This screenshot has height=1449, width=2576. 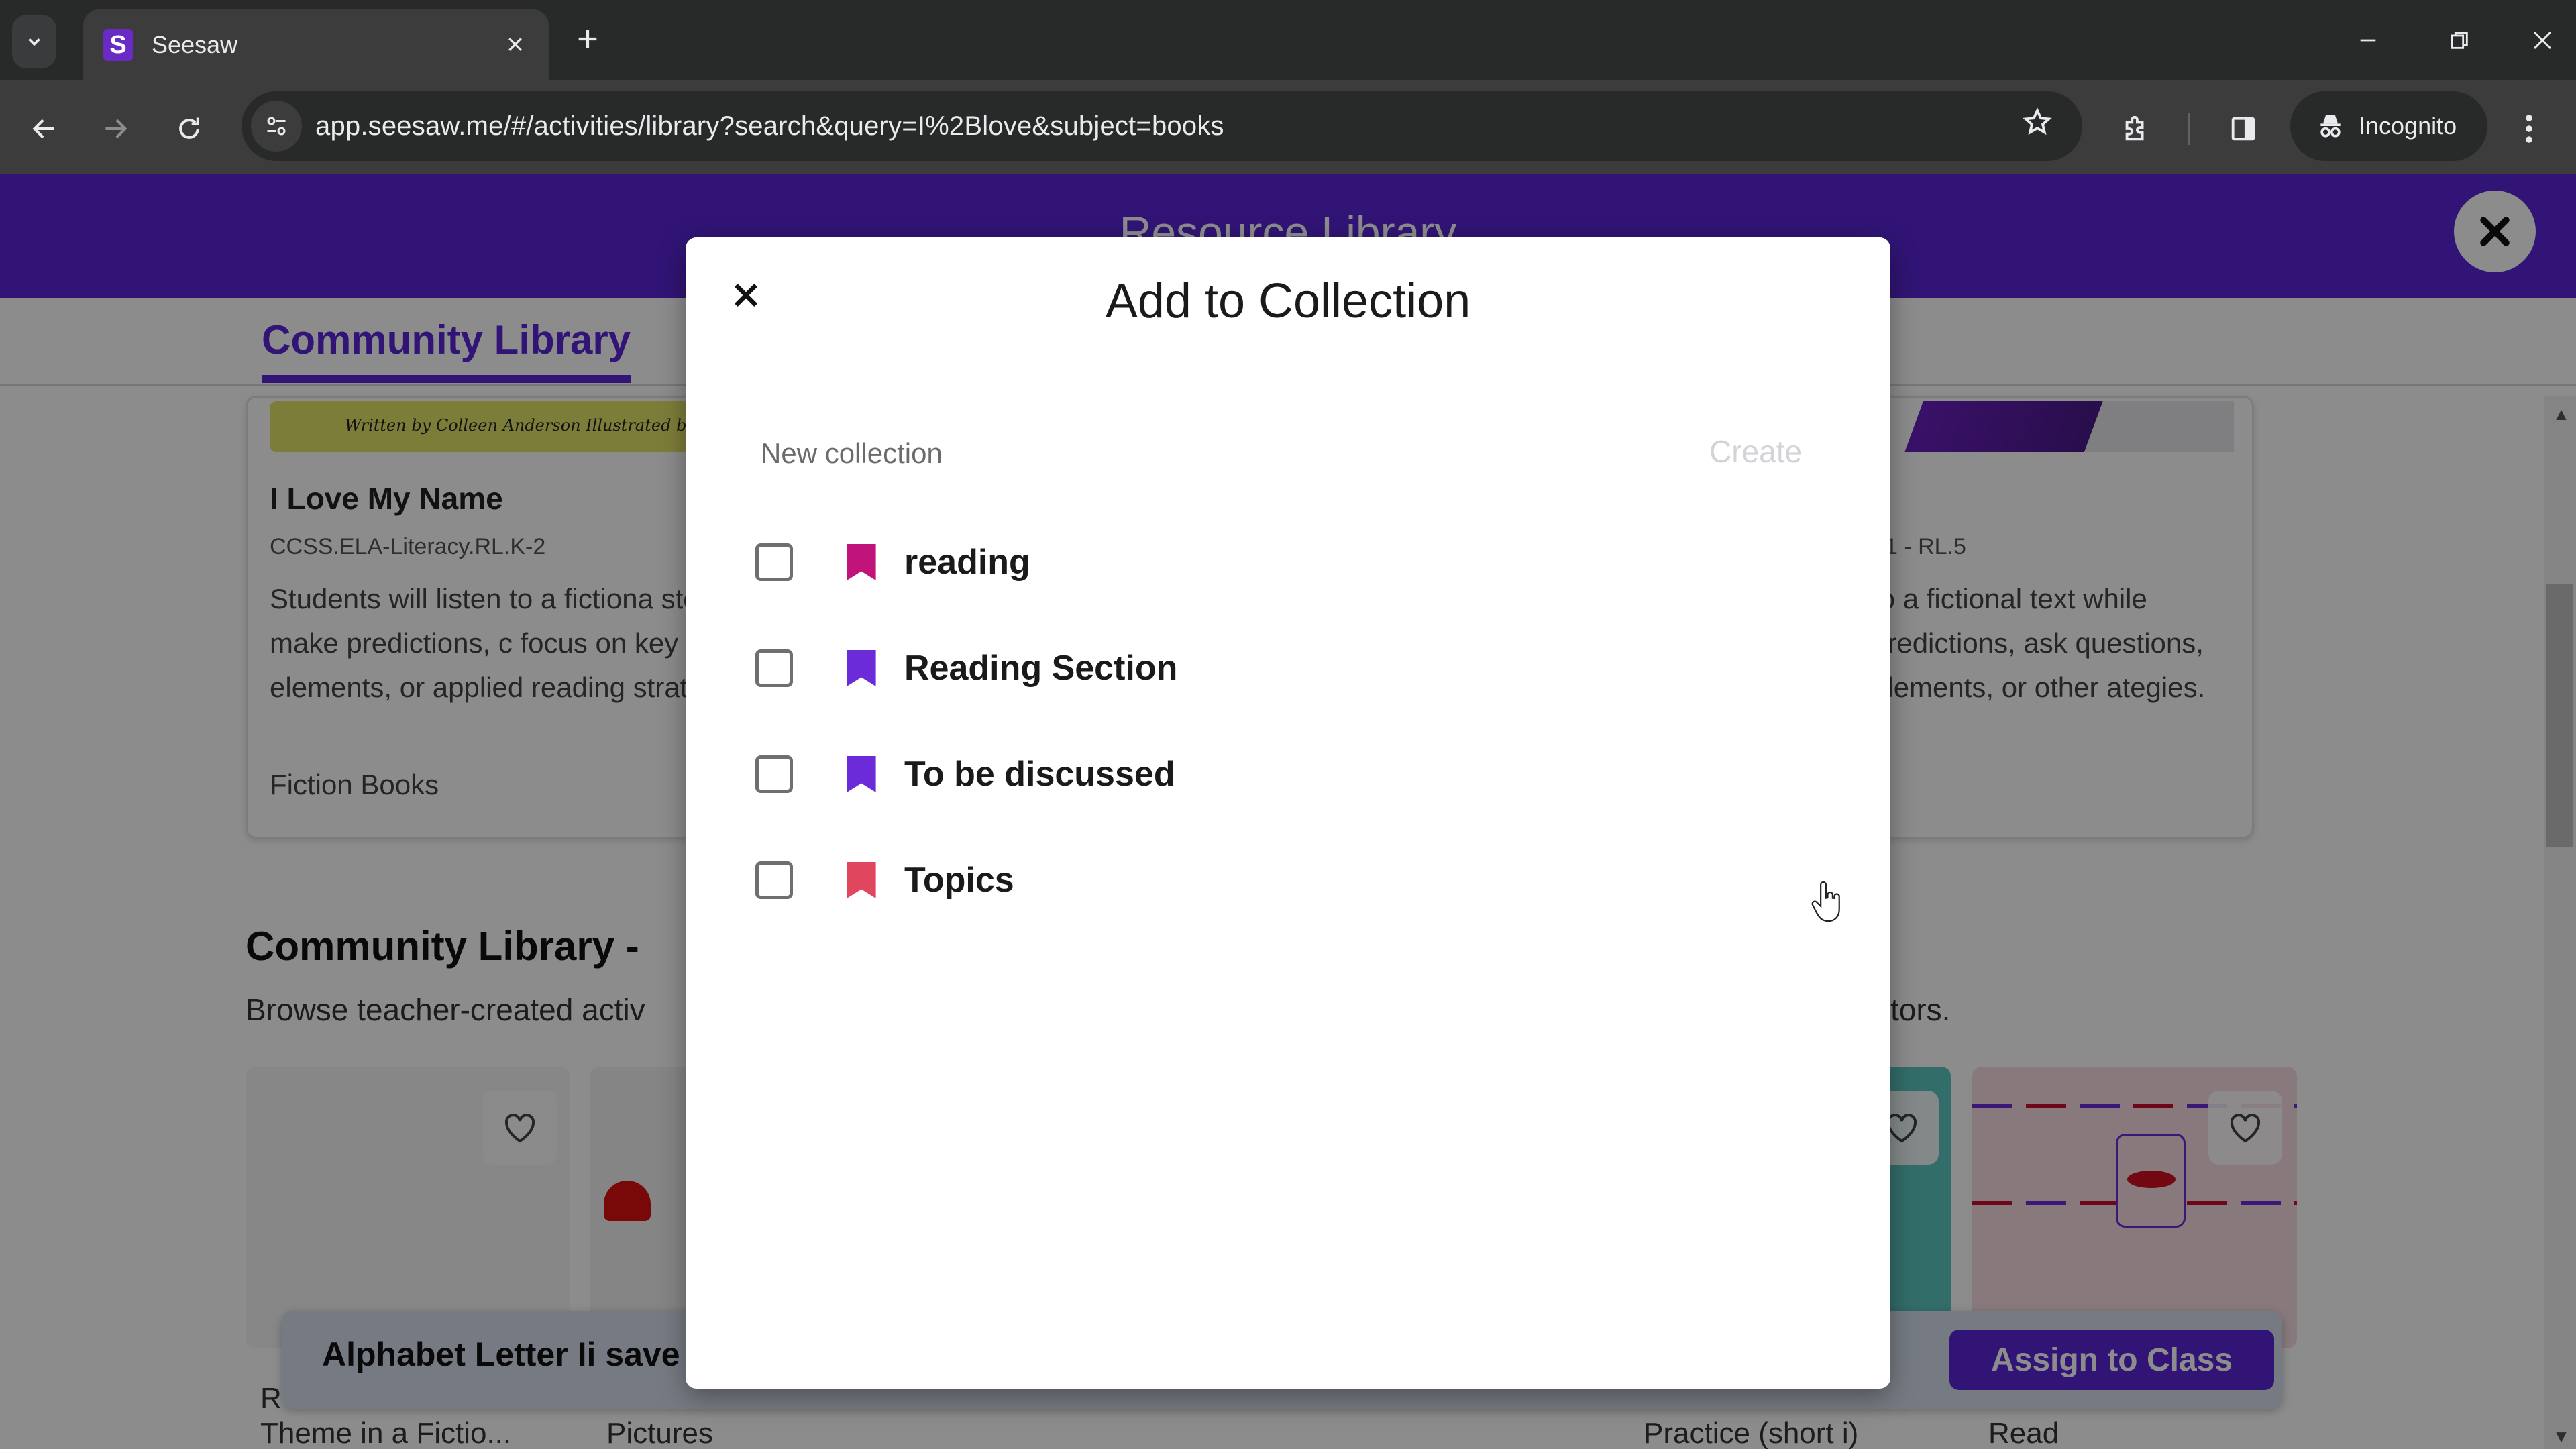 What do you see at coordinates (2408, 126) in the screenshot?
I see `incognito-label: Incognito` at bounding box center [2408, 126].